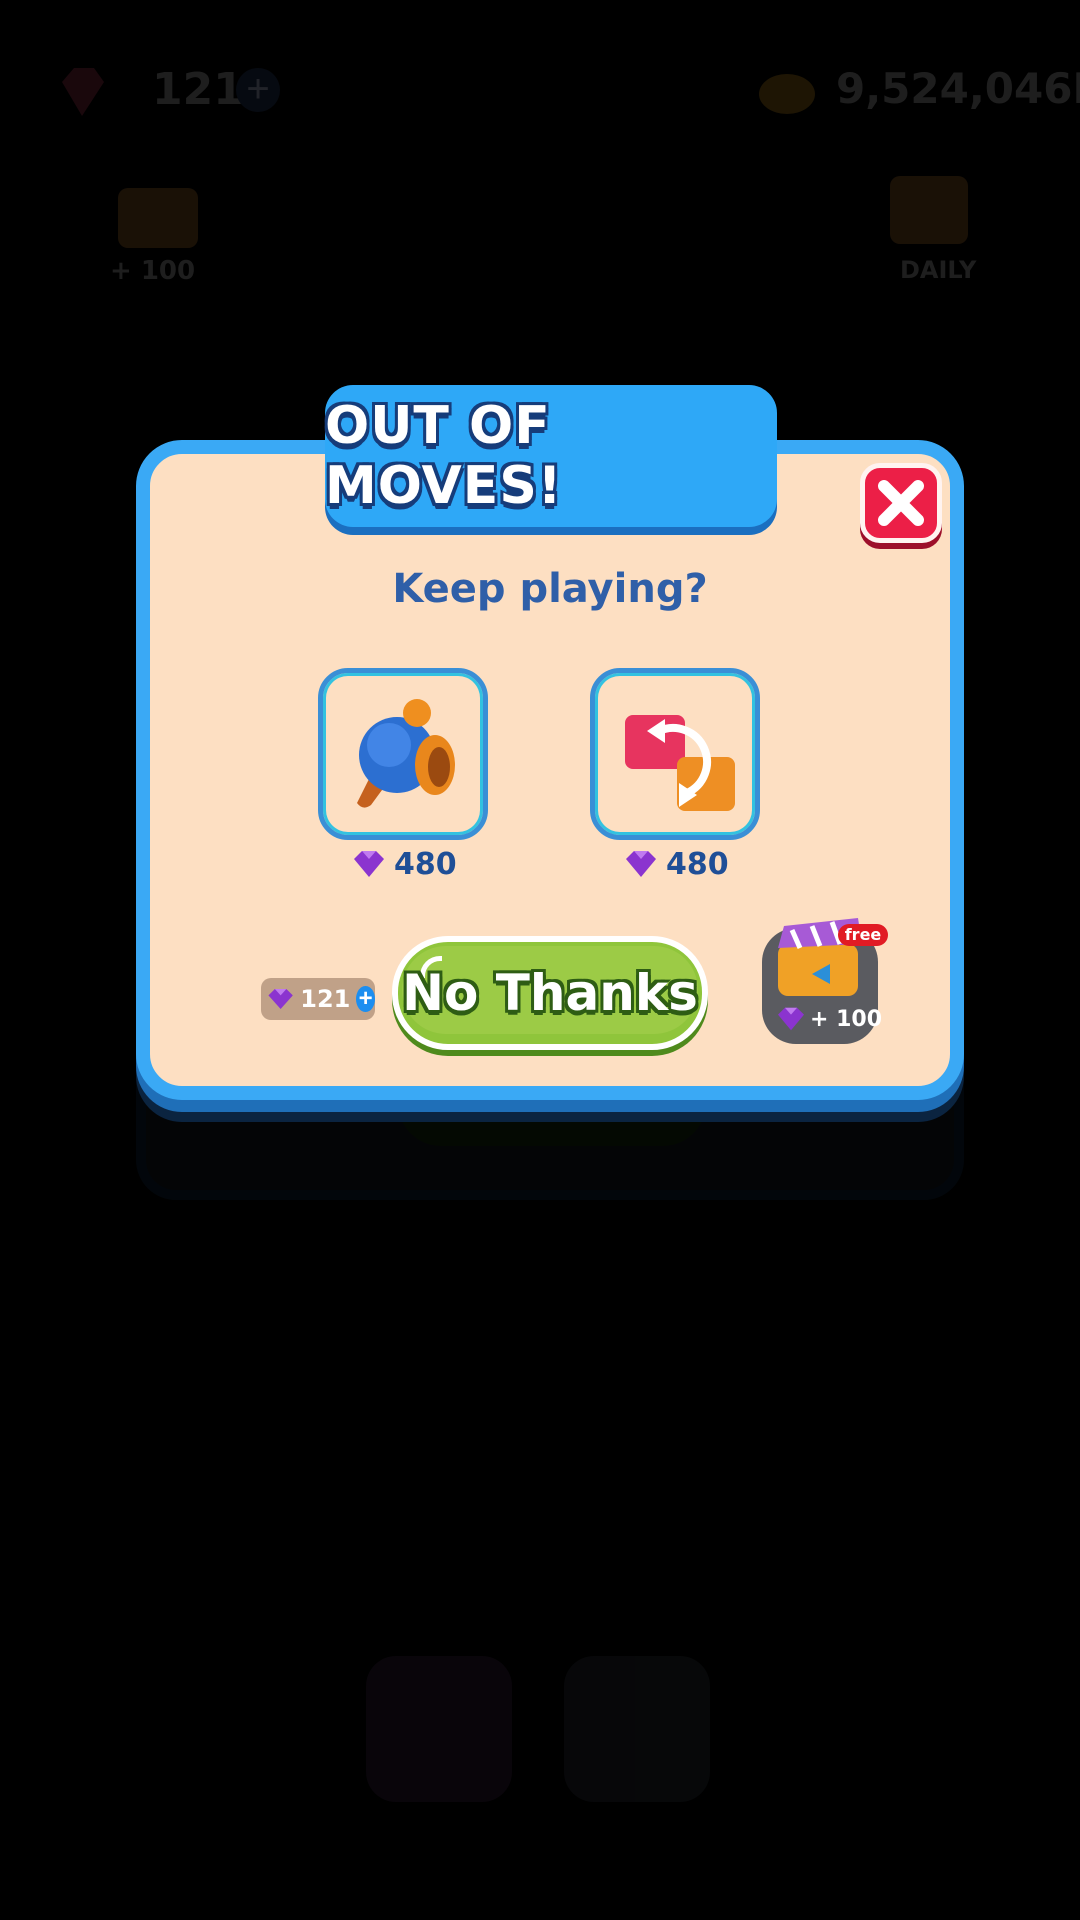  What do you see at coordinates (938, 270) in the screenshot?
I see `daily-label: DAILY` at bounding box center [938, 270].